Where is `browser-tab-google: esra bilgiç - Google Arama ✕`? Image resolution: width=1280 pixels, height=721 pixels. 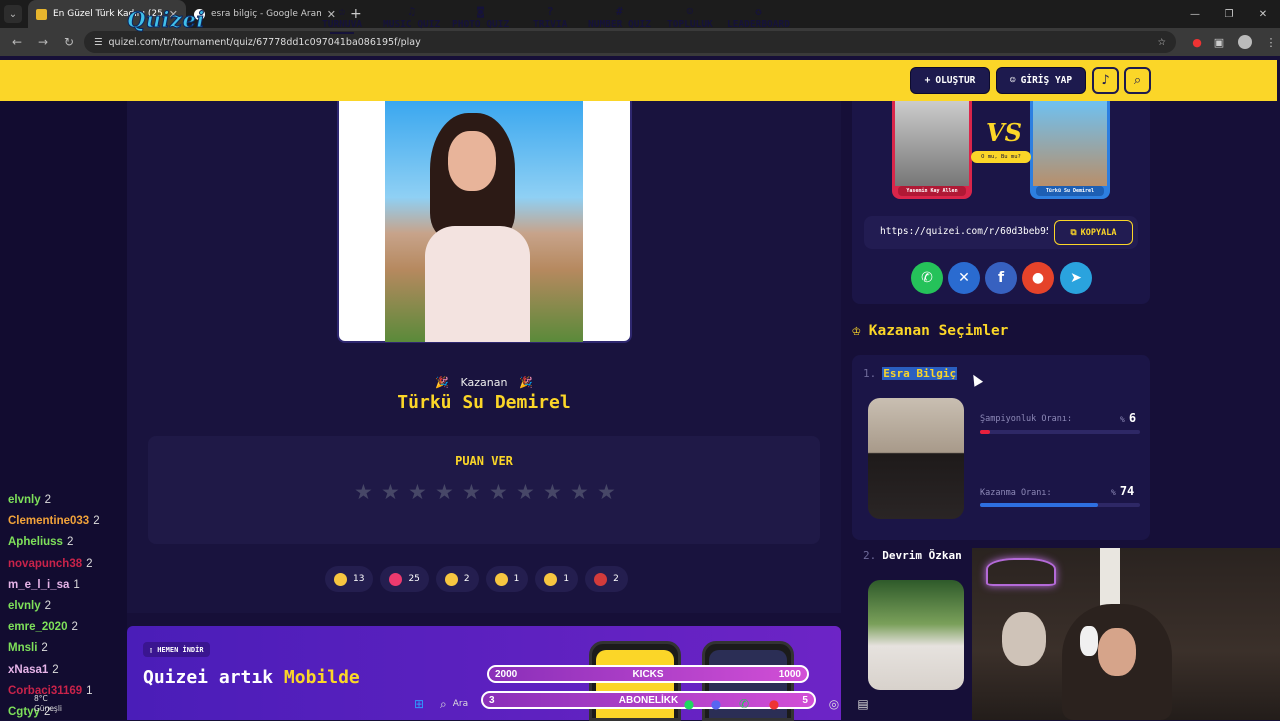 browser-tab-google: esra bilgiç - Google Arama ✕ is located at coordinates (265, 14).